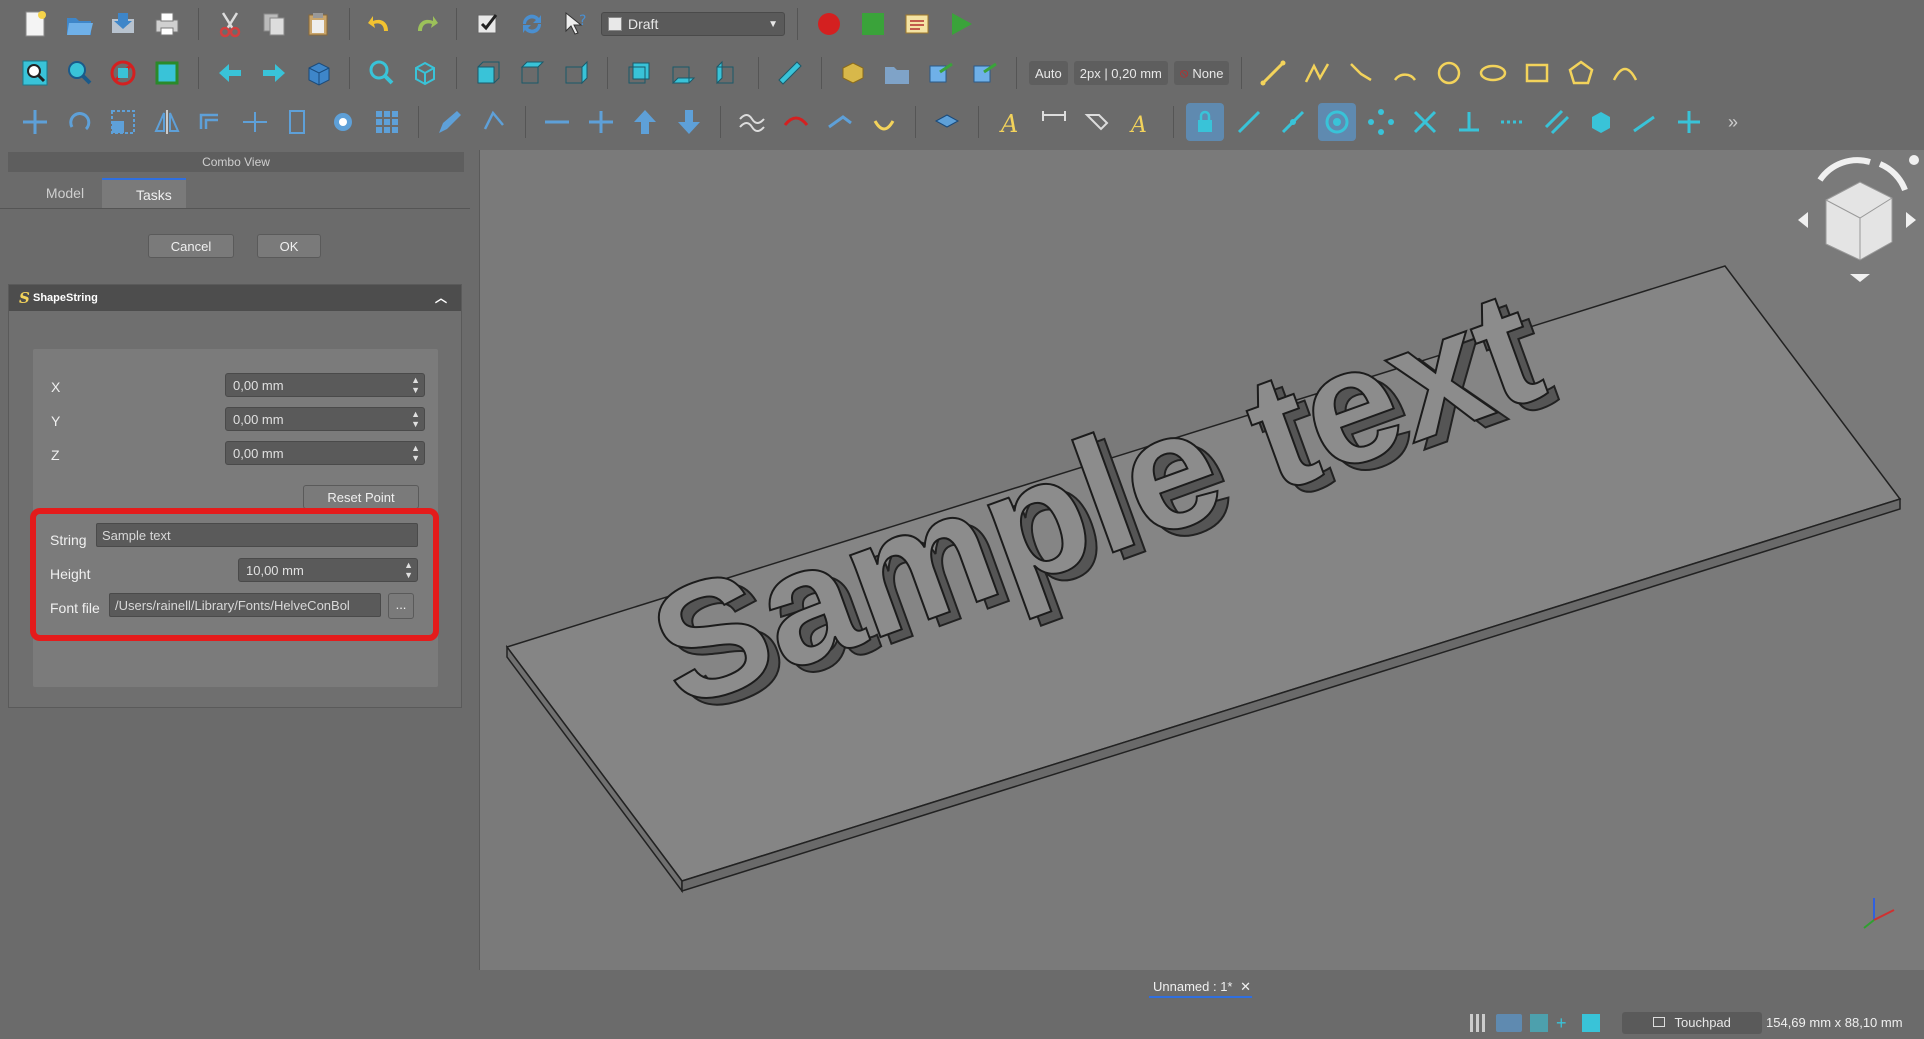 The width and height of the screenshot is (1924, 1039). I want to click on zoom-icon, so click(381, 73).